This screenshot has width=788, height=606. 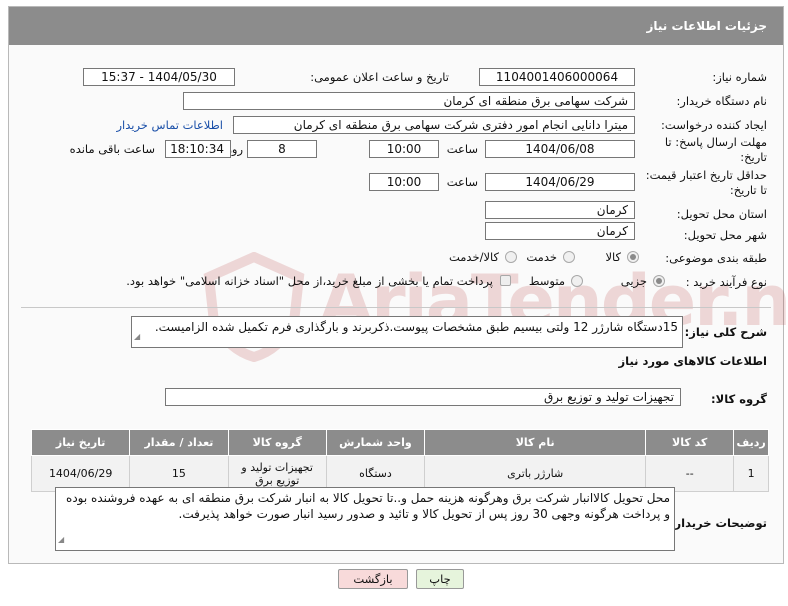 I want to click on buyer-label: نام دستگاه خریدار:, so click(x=721, y=101).